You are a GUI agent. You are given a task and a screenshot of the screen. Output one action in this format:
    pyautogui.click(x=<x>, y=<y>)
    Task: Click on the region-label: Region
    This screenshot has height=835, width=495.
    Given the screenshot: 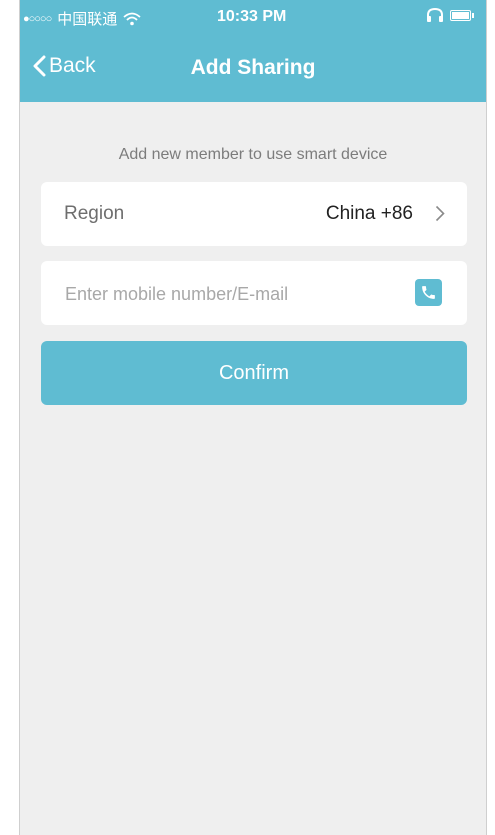 What is the action you would take?
    pyautogui.click(x=94, y=213)
    